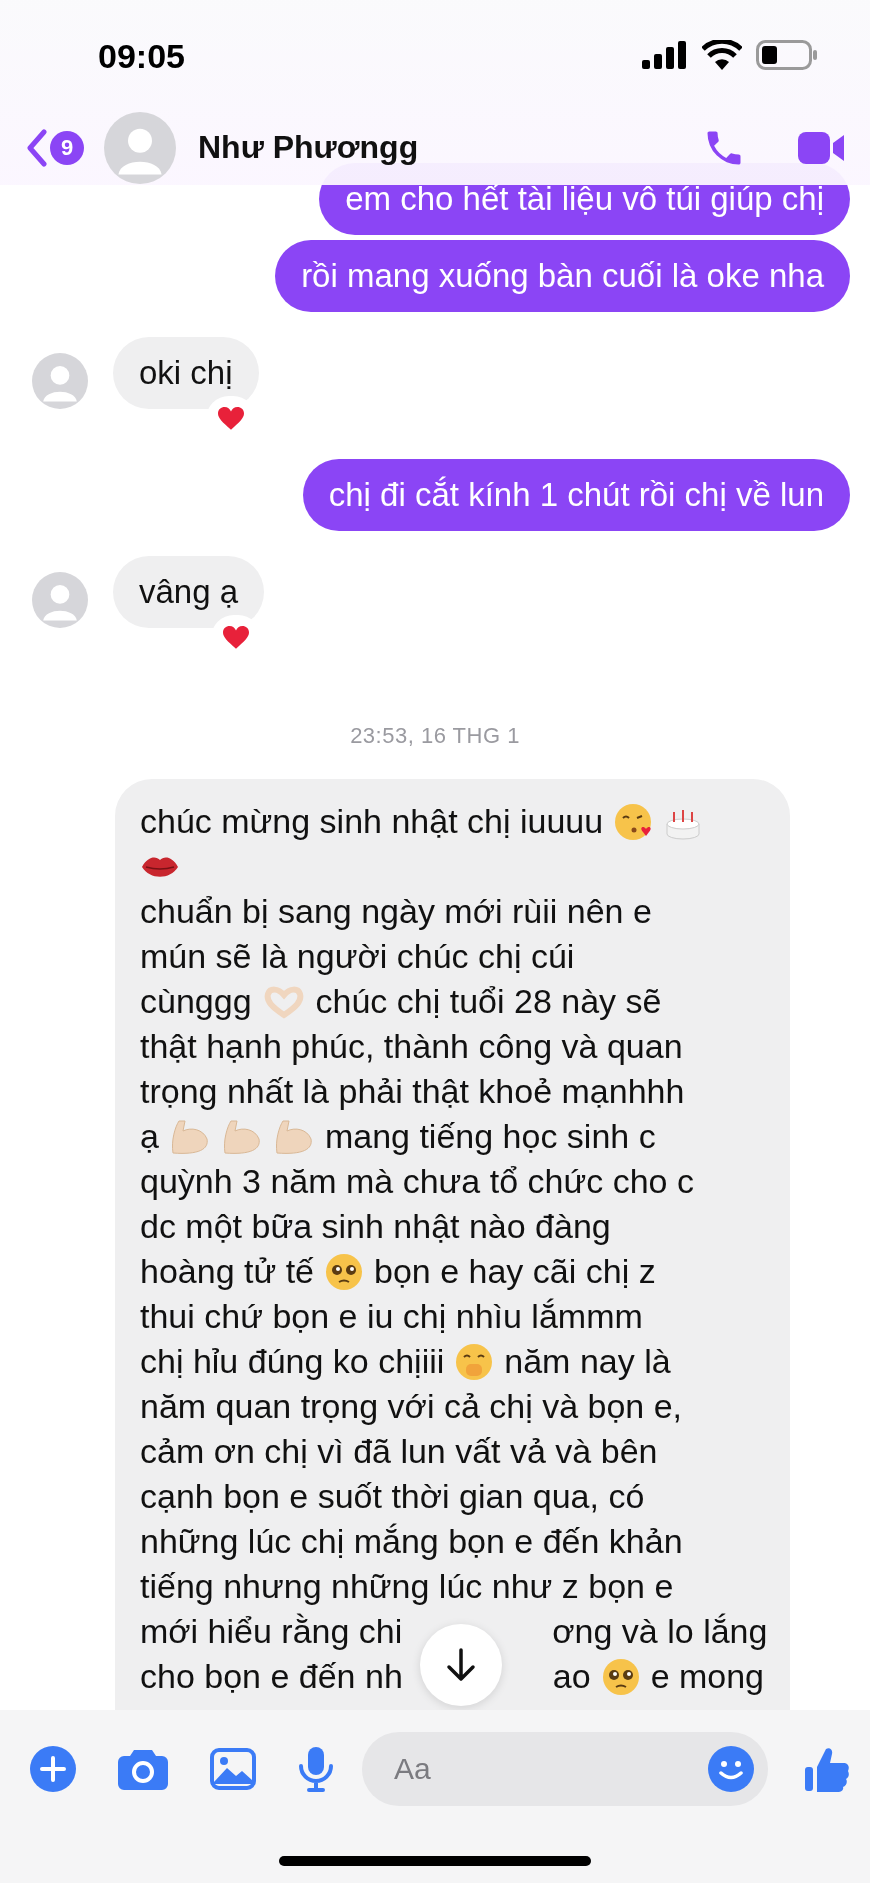  What do you see at coordinates (571, 1676) in the screenshot?
I see `message-text: ao` at bounding box center [571, 1676].